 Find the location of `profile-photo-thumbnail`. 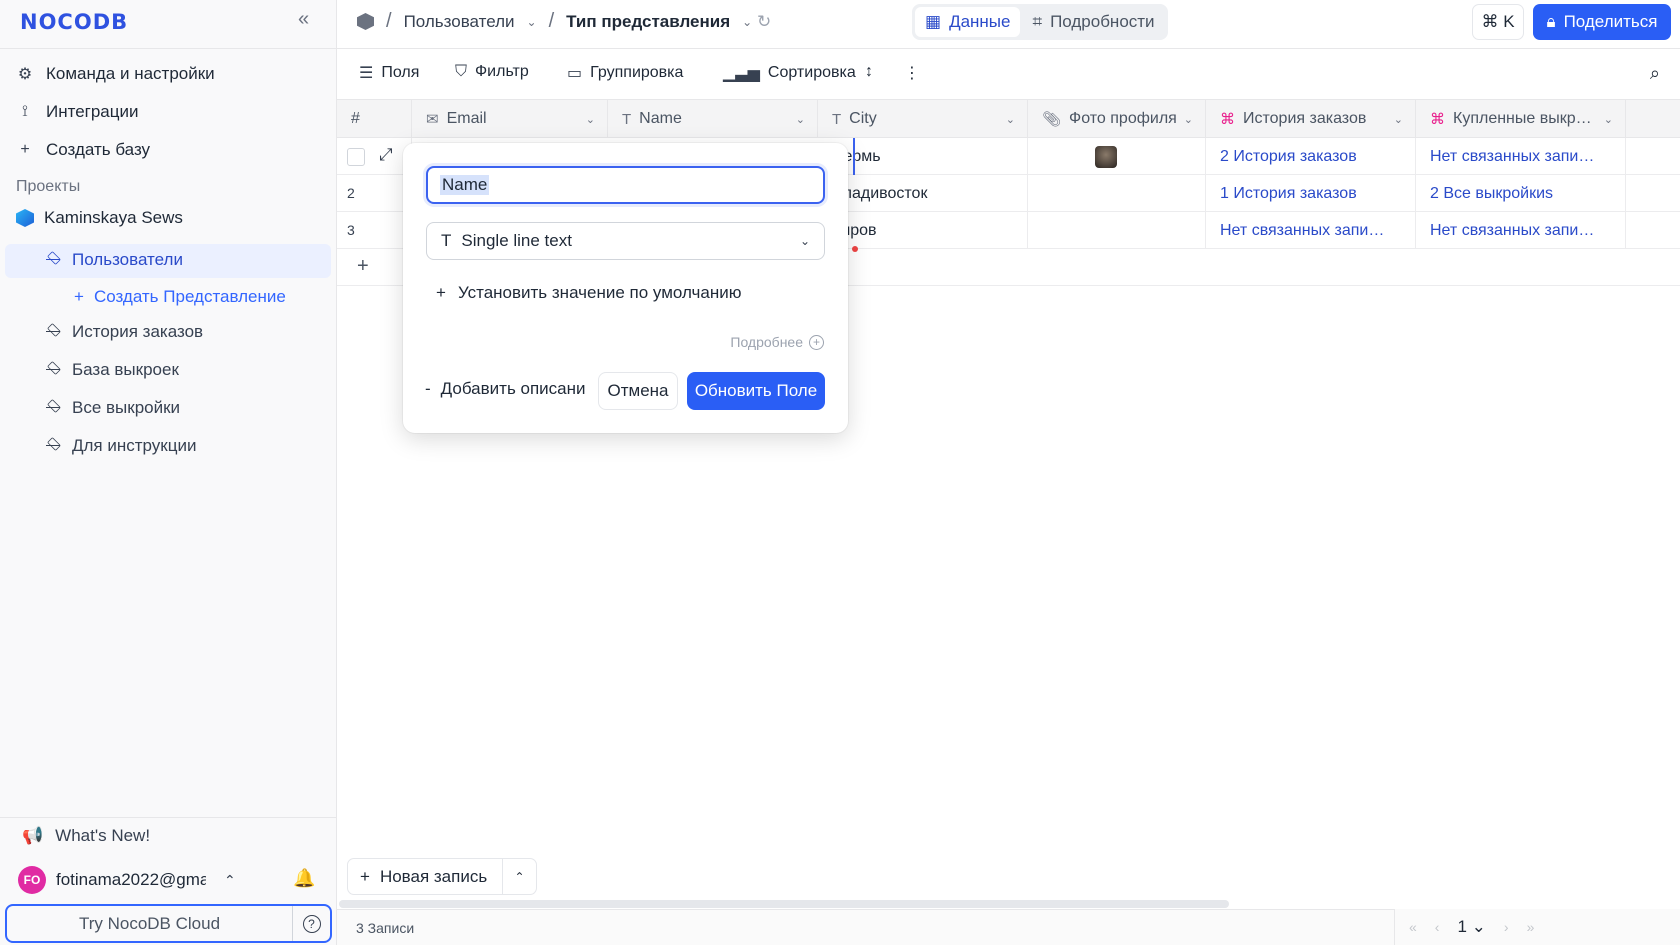

profile-photo-thumbnail is located at coordinates (1106, 156).